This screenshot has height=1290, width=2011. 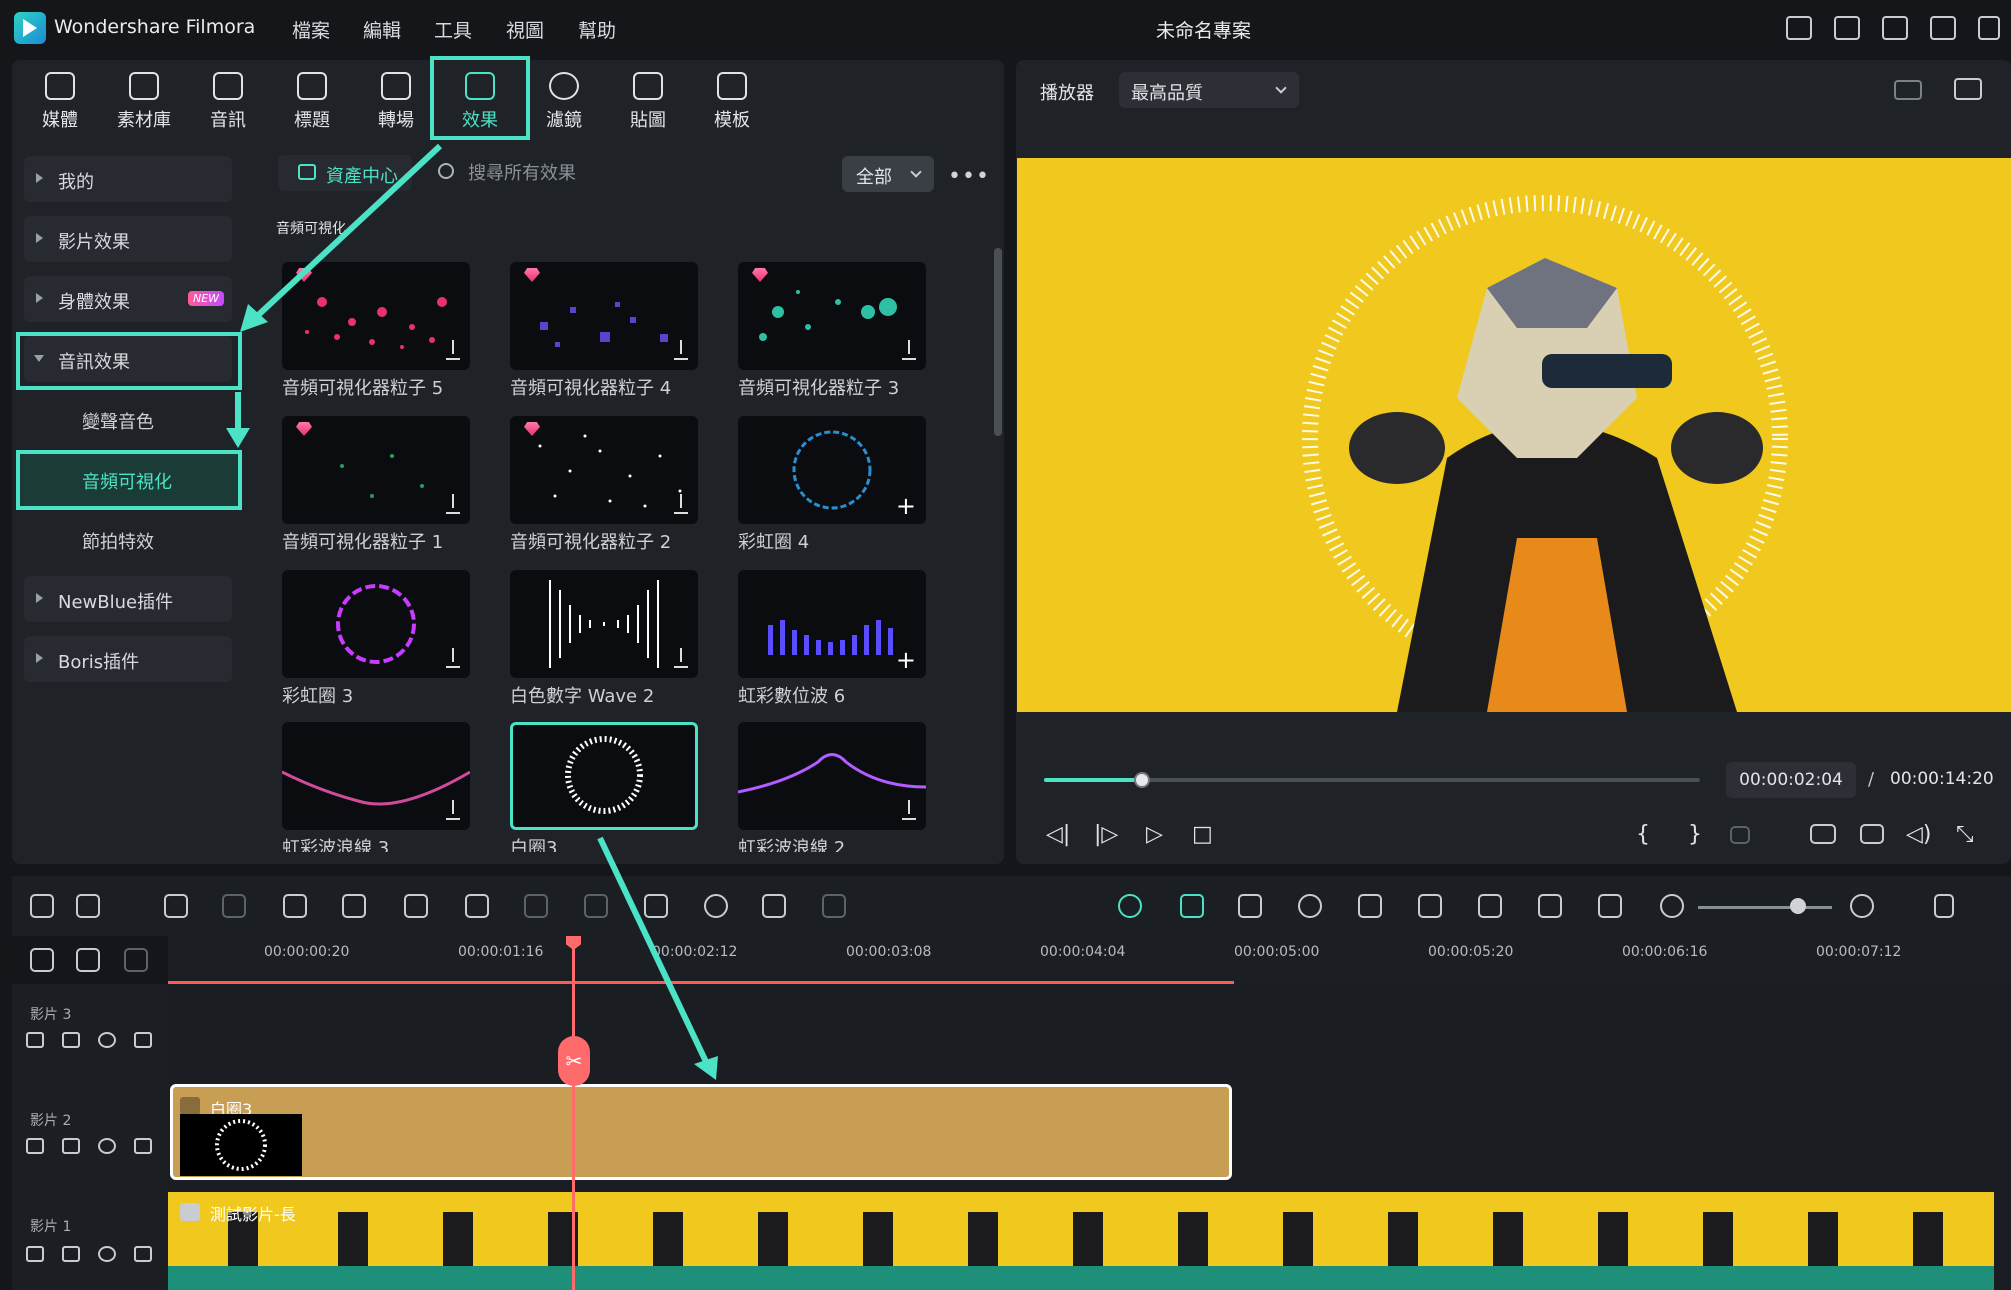 What do you see at coordinates (416, 906) in the screenshot?
I see `text-icon` at bounding box center [416, 906].